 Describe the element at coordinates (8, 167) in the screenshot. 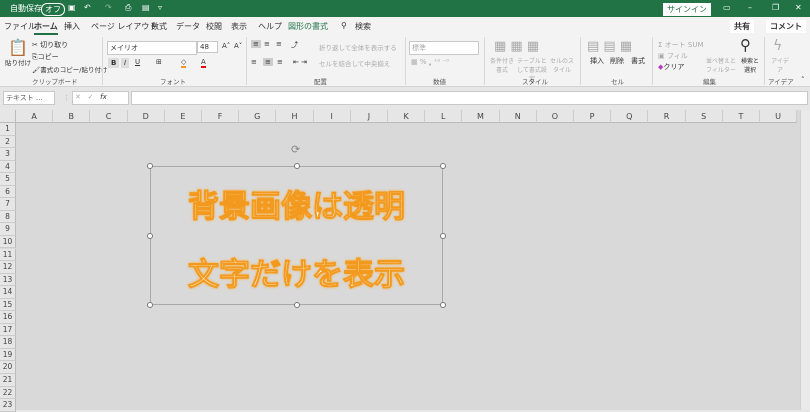

I see `row-header: 4` at that location.